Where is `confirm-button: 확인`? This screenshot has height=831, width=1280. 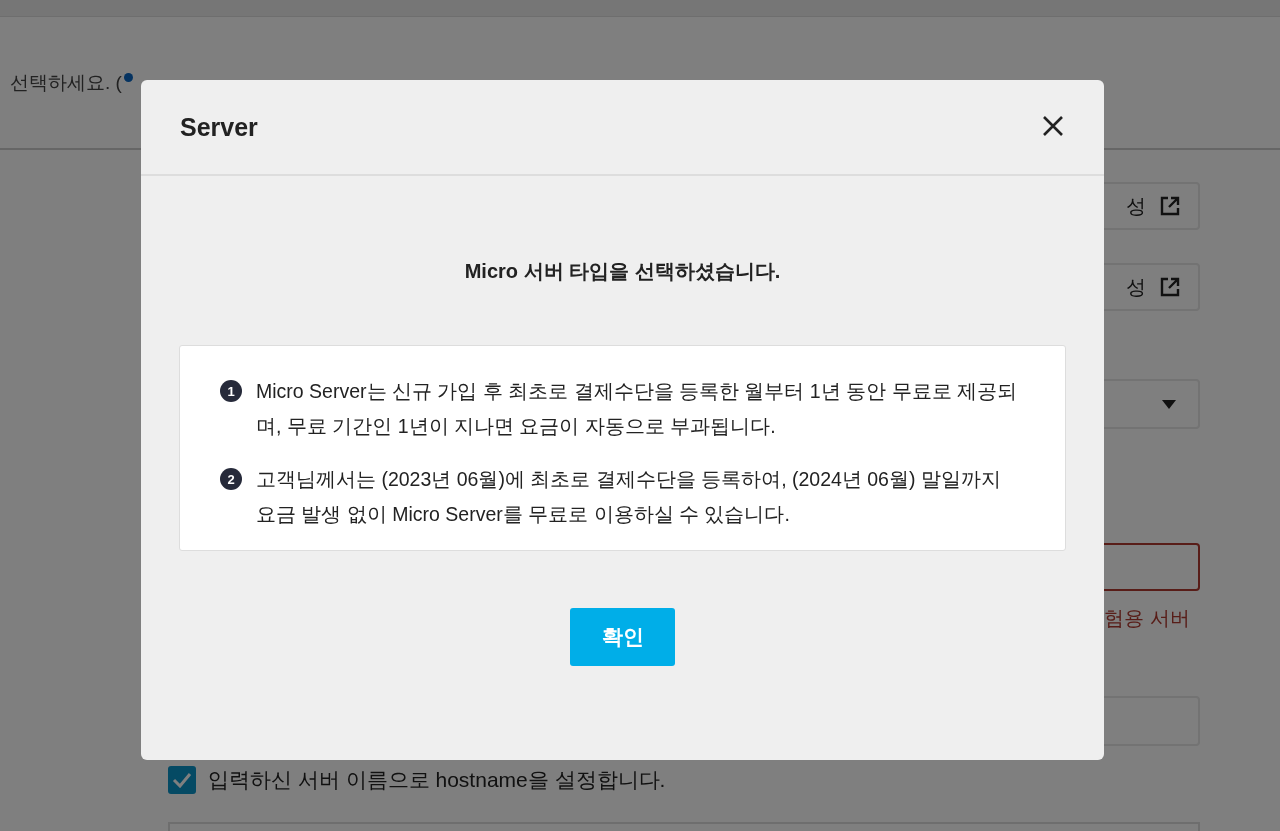
confirm-button: 확인 is located at coordinates (622, 637).